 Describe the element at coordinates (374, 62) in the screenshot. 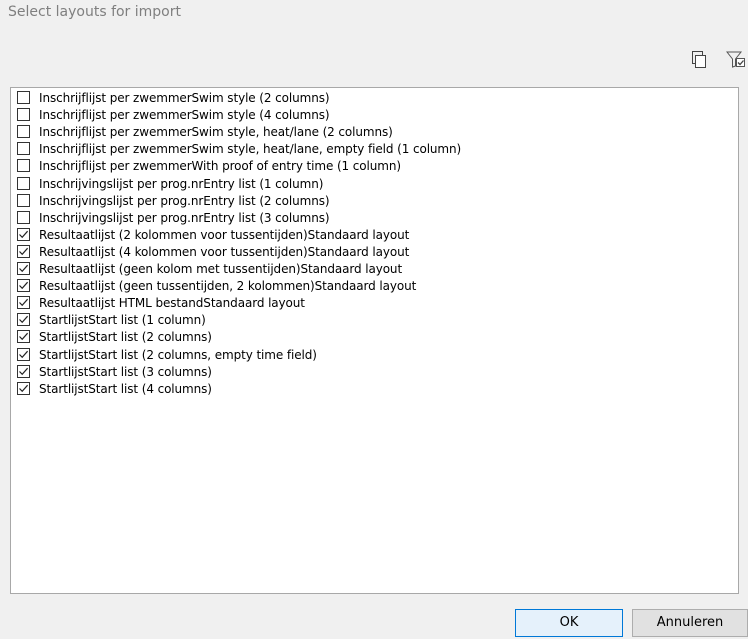

I see `toolbar` at that location.